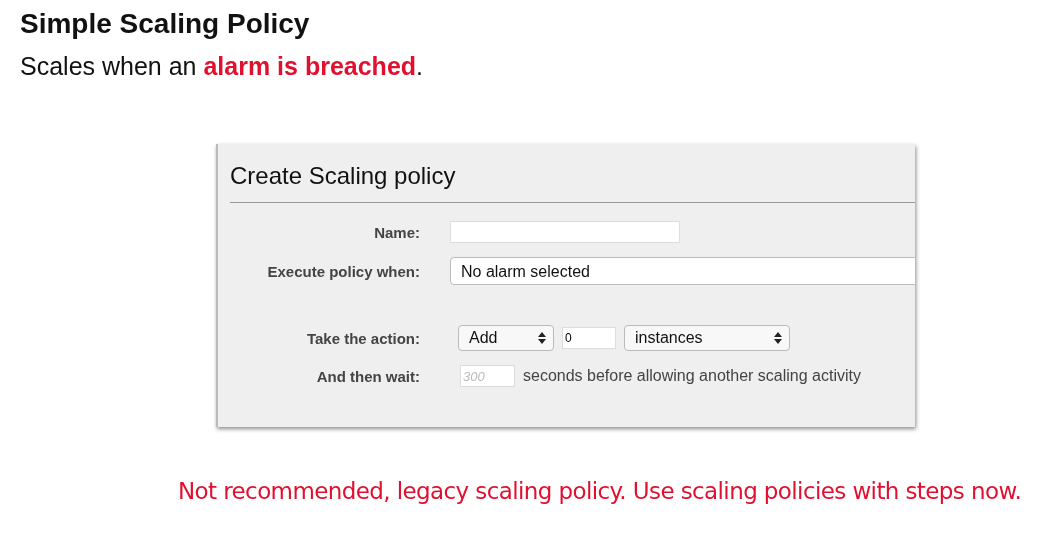 The height and width of the screenshot is (533, 1040). Describe the element at coordinates (692, 376) in the screenshot. I see `field-hint: seconds before allowing another scaling activity` at that location.